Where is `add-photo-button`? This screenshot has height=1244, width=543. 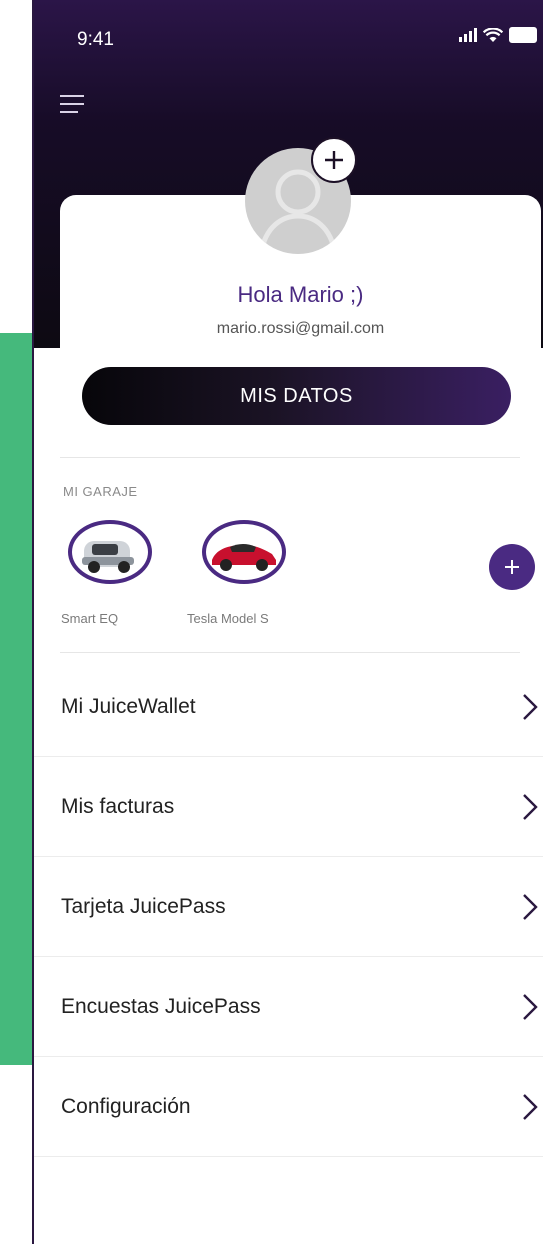
add-photo-button is located at coordinates (334, 160).